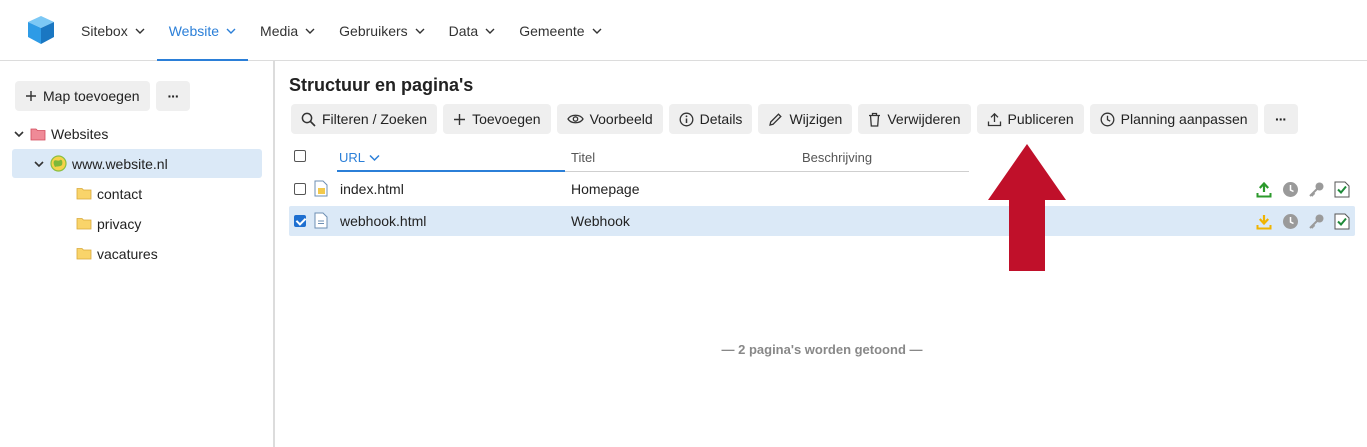  Describe the element at coordinates (822, 189) in the screenshot. I see `table-row: index.html Homepage` at that location.